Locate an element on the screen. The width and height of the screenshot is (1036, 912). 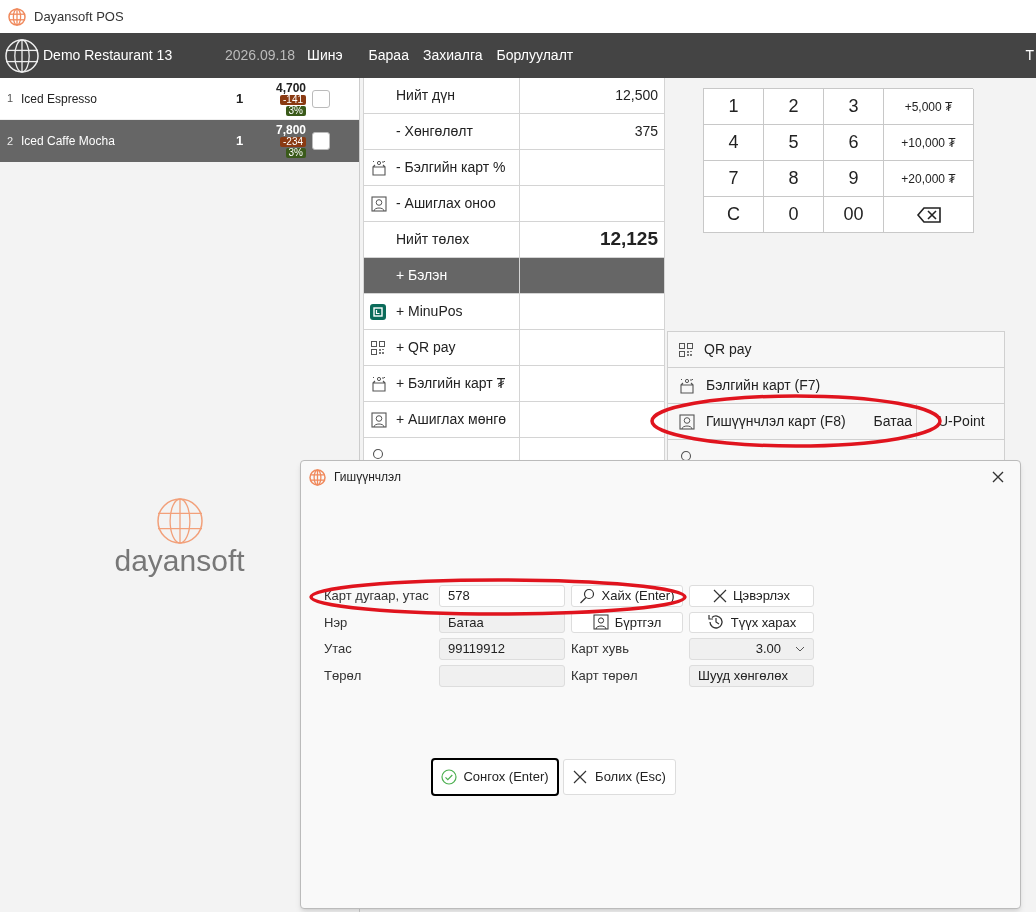
keypad-key: 1 is located at coordinates (734, 107).